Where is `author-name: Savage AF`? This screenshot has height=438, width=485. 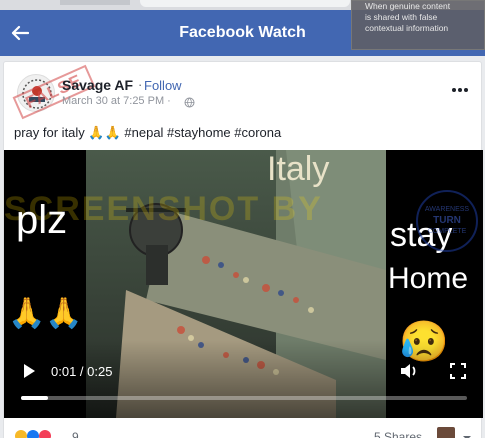 author-name: Savage AF is located at coordinates (97, 85).